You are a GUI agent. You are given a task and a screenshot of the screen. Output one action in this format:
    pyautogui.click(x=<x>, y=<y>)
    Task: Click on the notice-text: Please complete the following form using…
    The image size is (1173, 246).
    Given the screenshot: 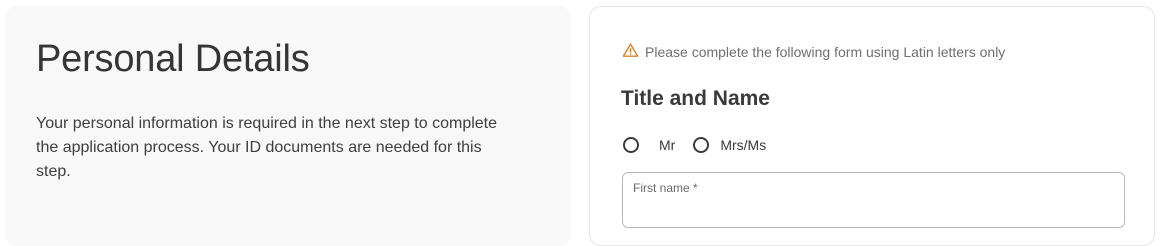 What is the action you would take?
    pyautogui.click(x=825, y=52)
    